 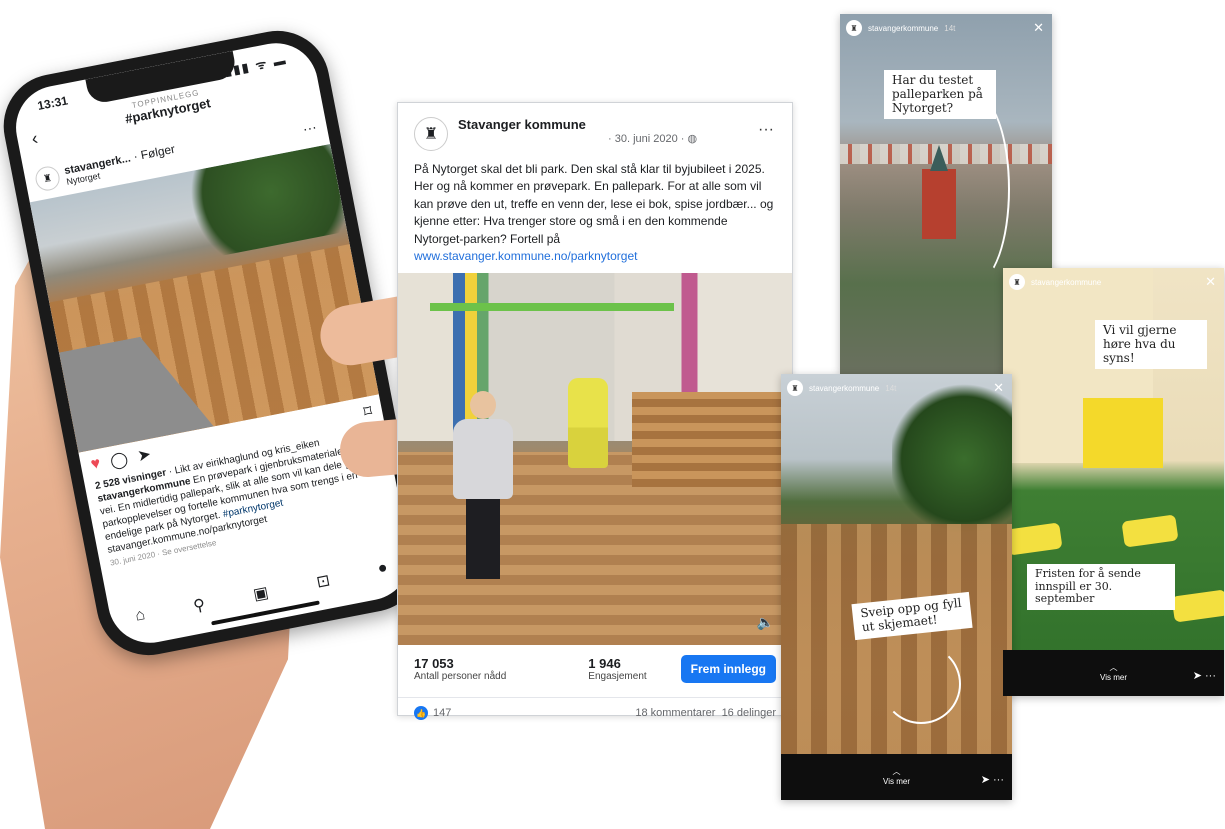 I want to click on reach-label: Antall personer nådd, so click(x=460, y=677).